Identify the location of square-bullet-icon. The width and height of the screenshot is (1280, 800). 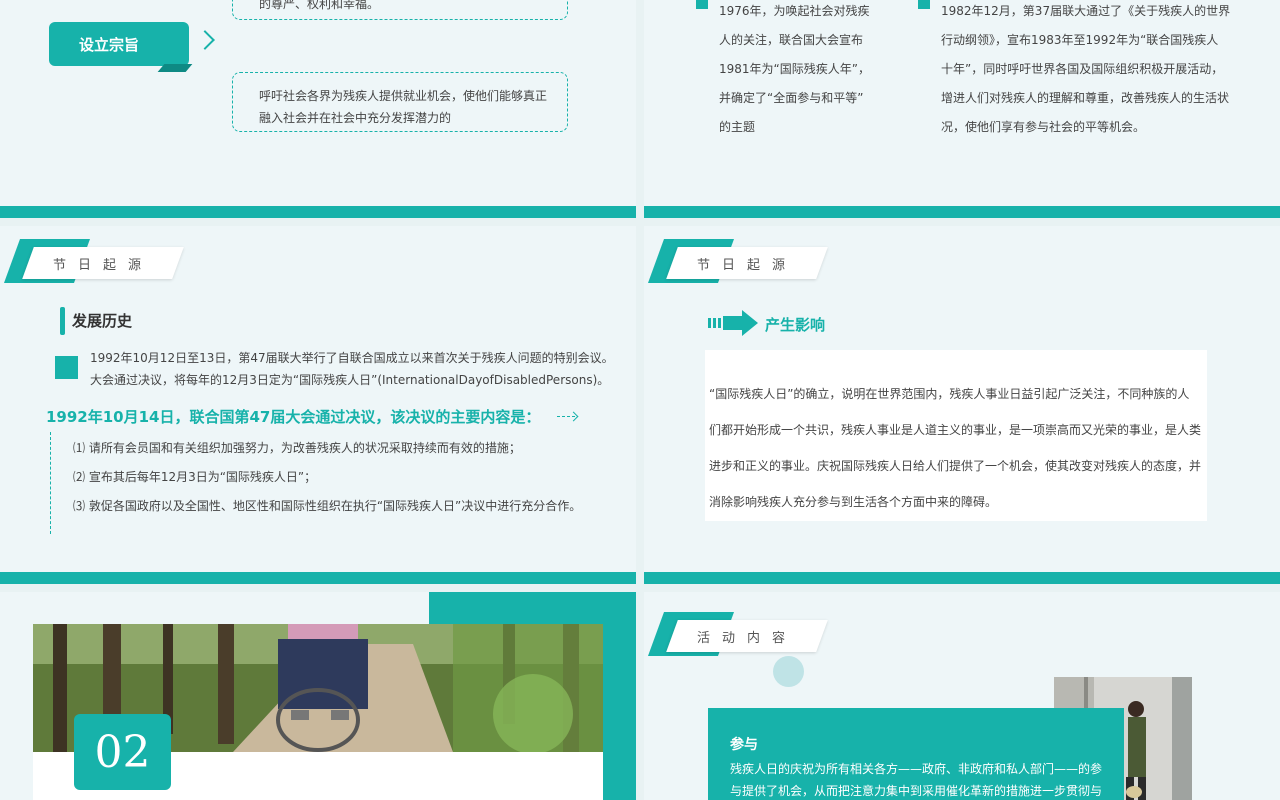
(66, 367).